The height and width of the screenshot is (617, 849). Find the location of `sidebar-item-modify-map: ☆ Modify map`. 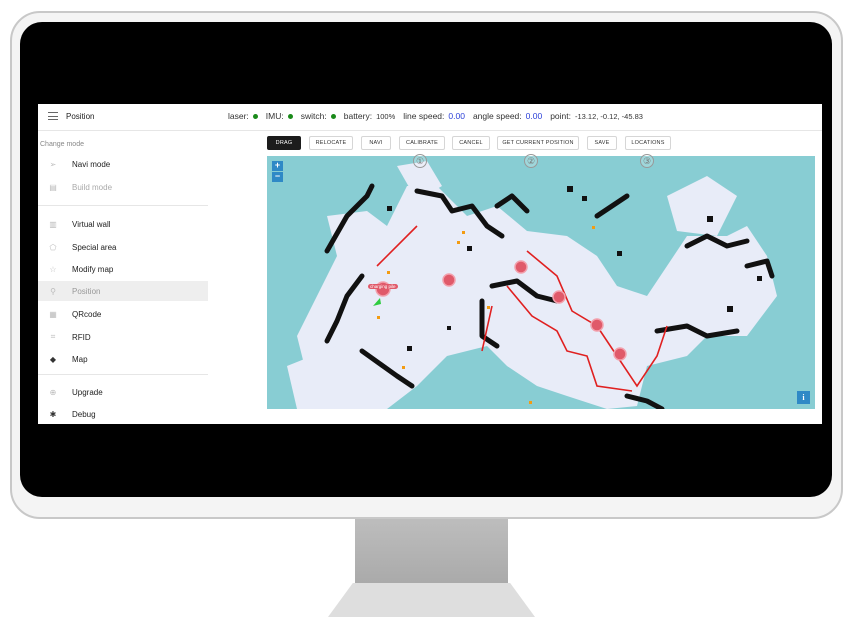

sidebar-item-modify-map: ☆ Modify map is located at coordinates (123, 269).